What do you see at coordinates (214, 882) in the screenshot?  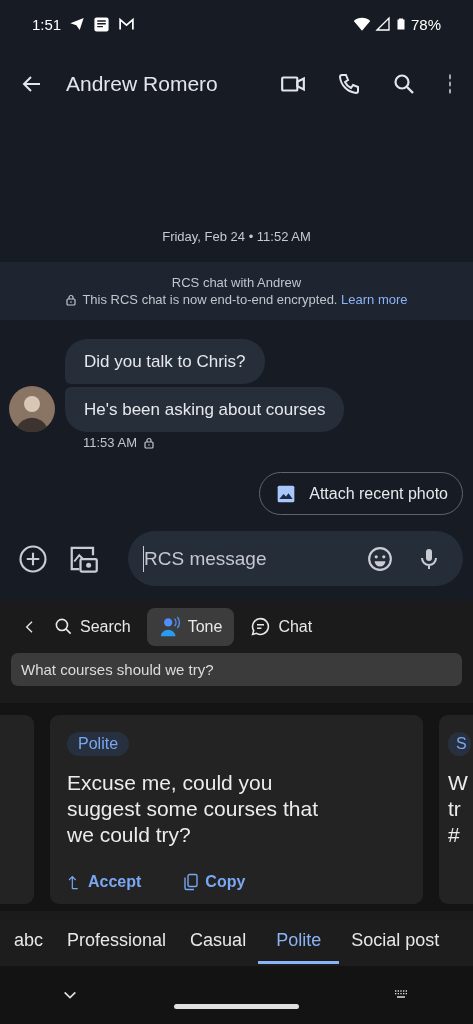 I see `copy-button: Copy` at bounding box center [214, 882].